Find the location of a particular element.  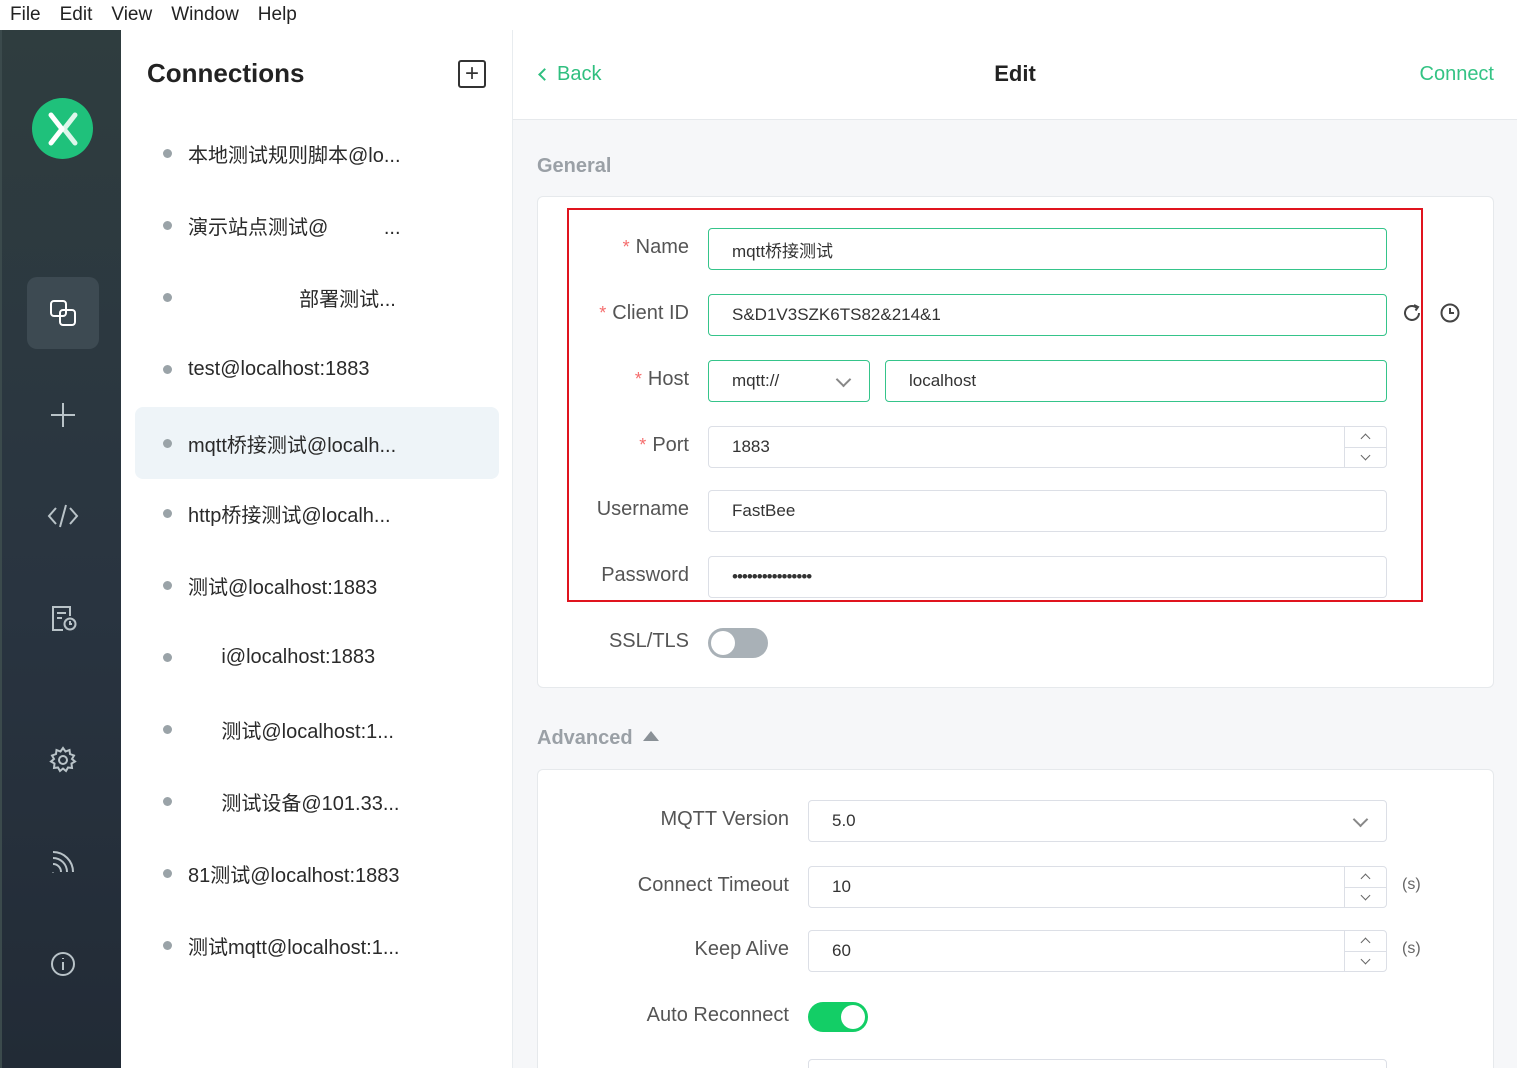

connection-item: 测试@localhost:1883 is located at coordinates (317, 585).